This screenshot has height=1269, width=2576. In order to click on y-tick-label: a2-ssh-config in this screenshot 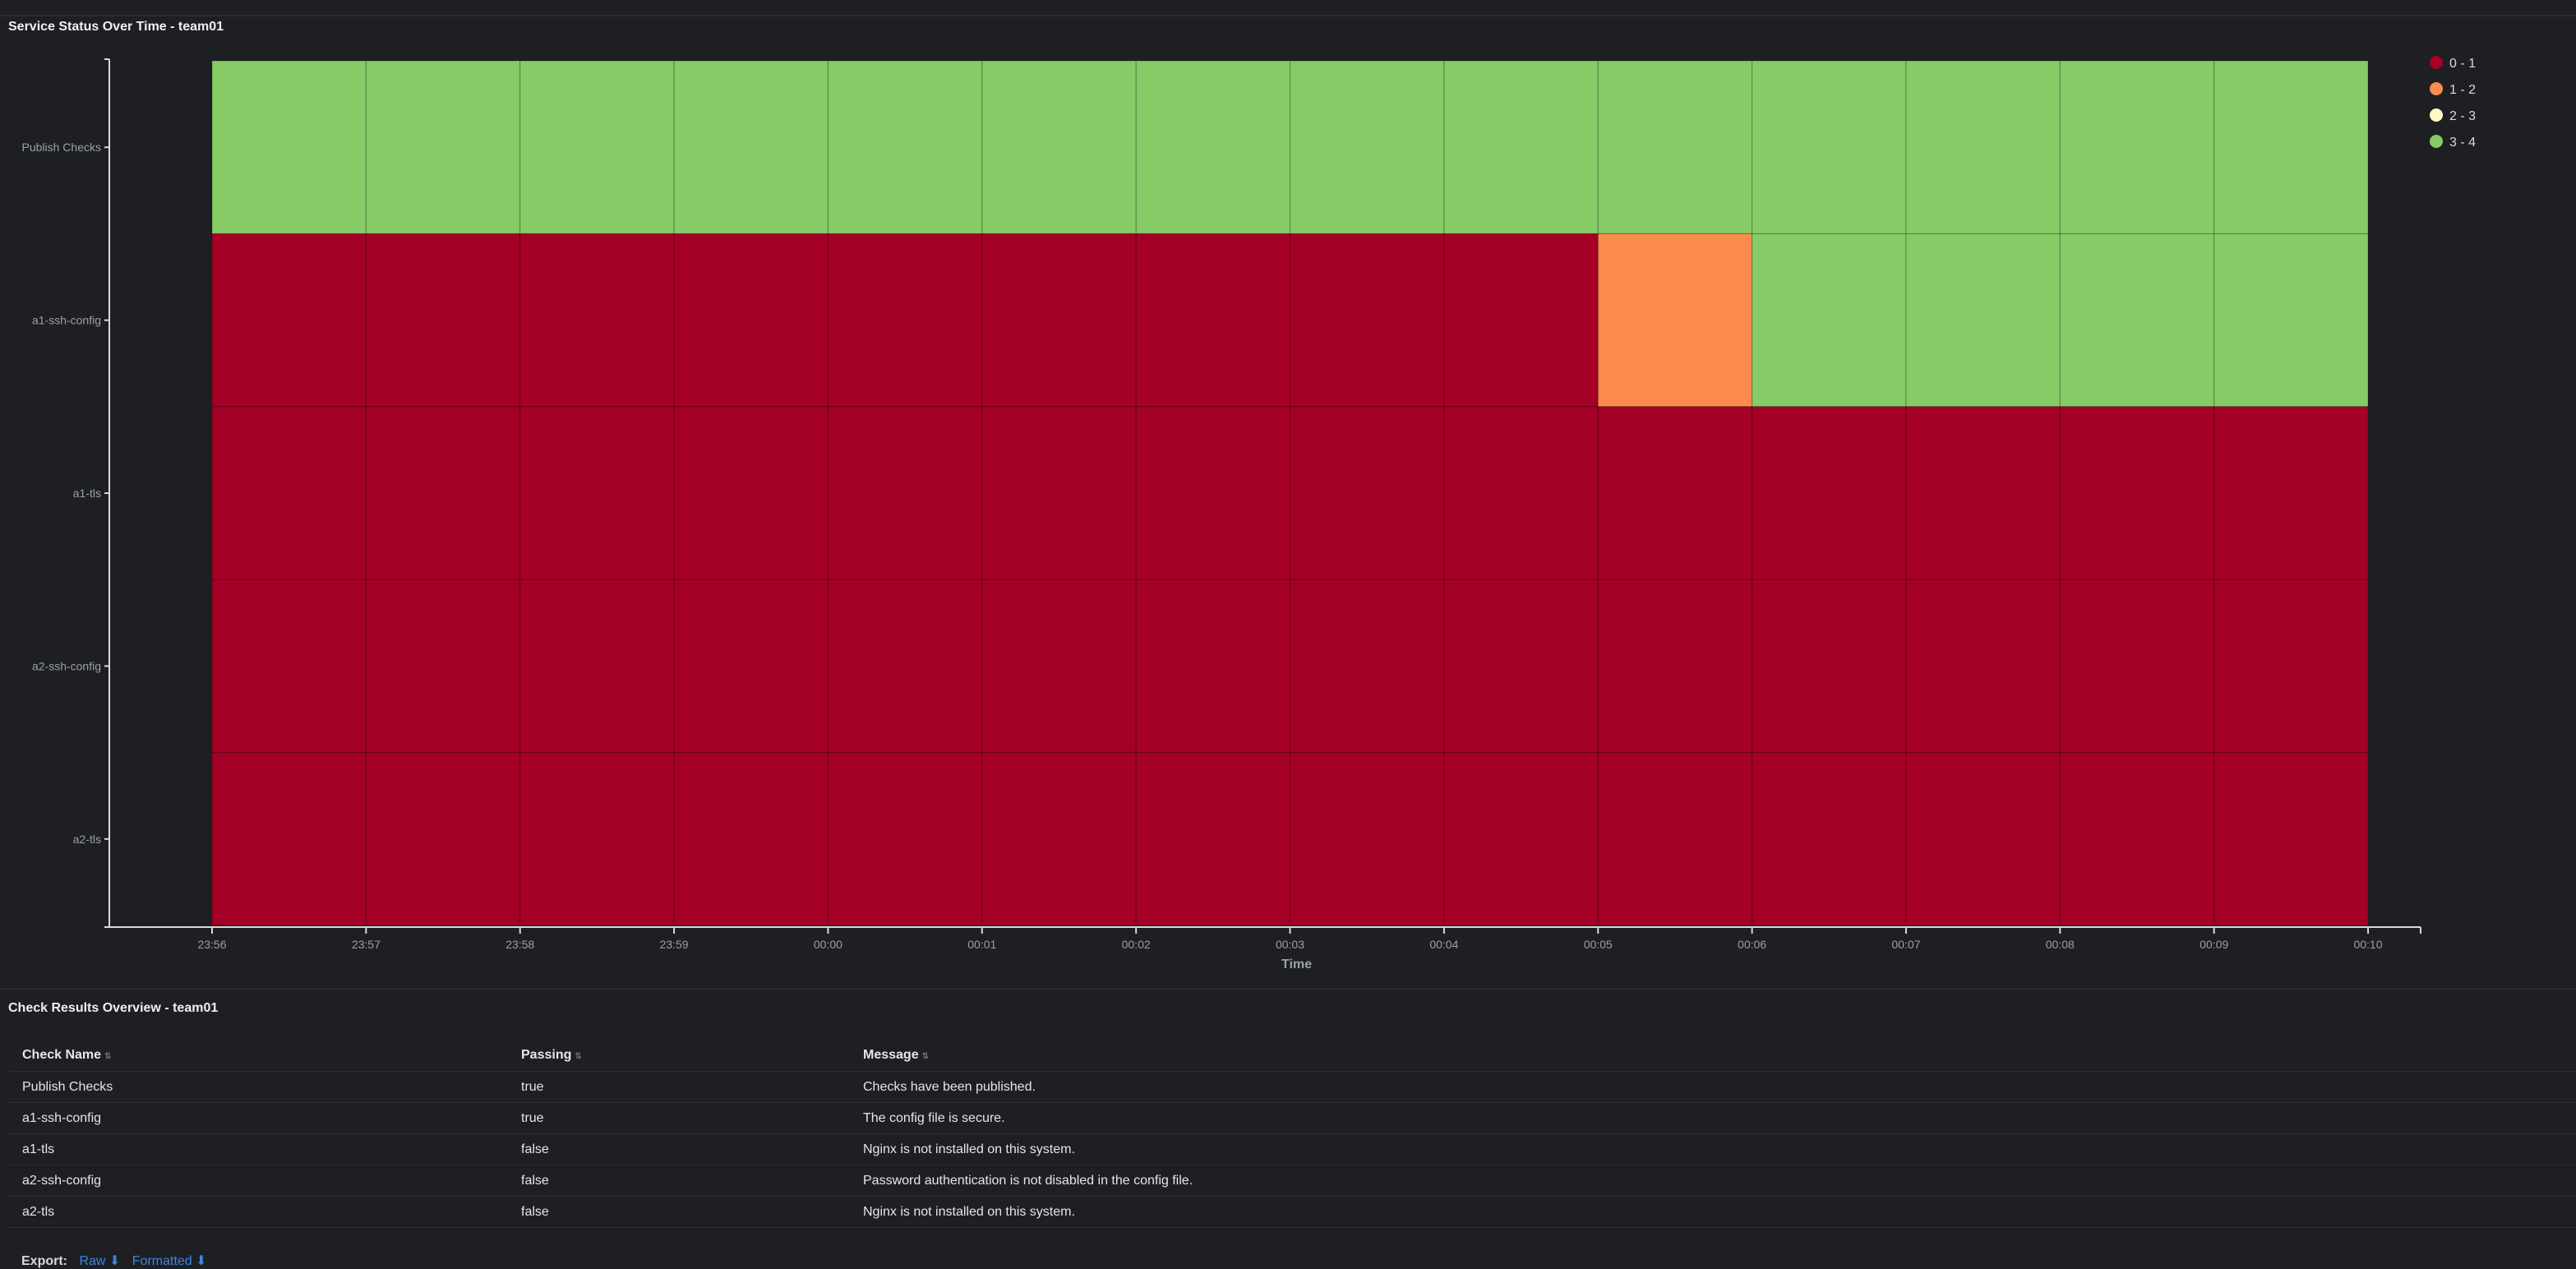, I will do `click(66, 665)`.